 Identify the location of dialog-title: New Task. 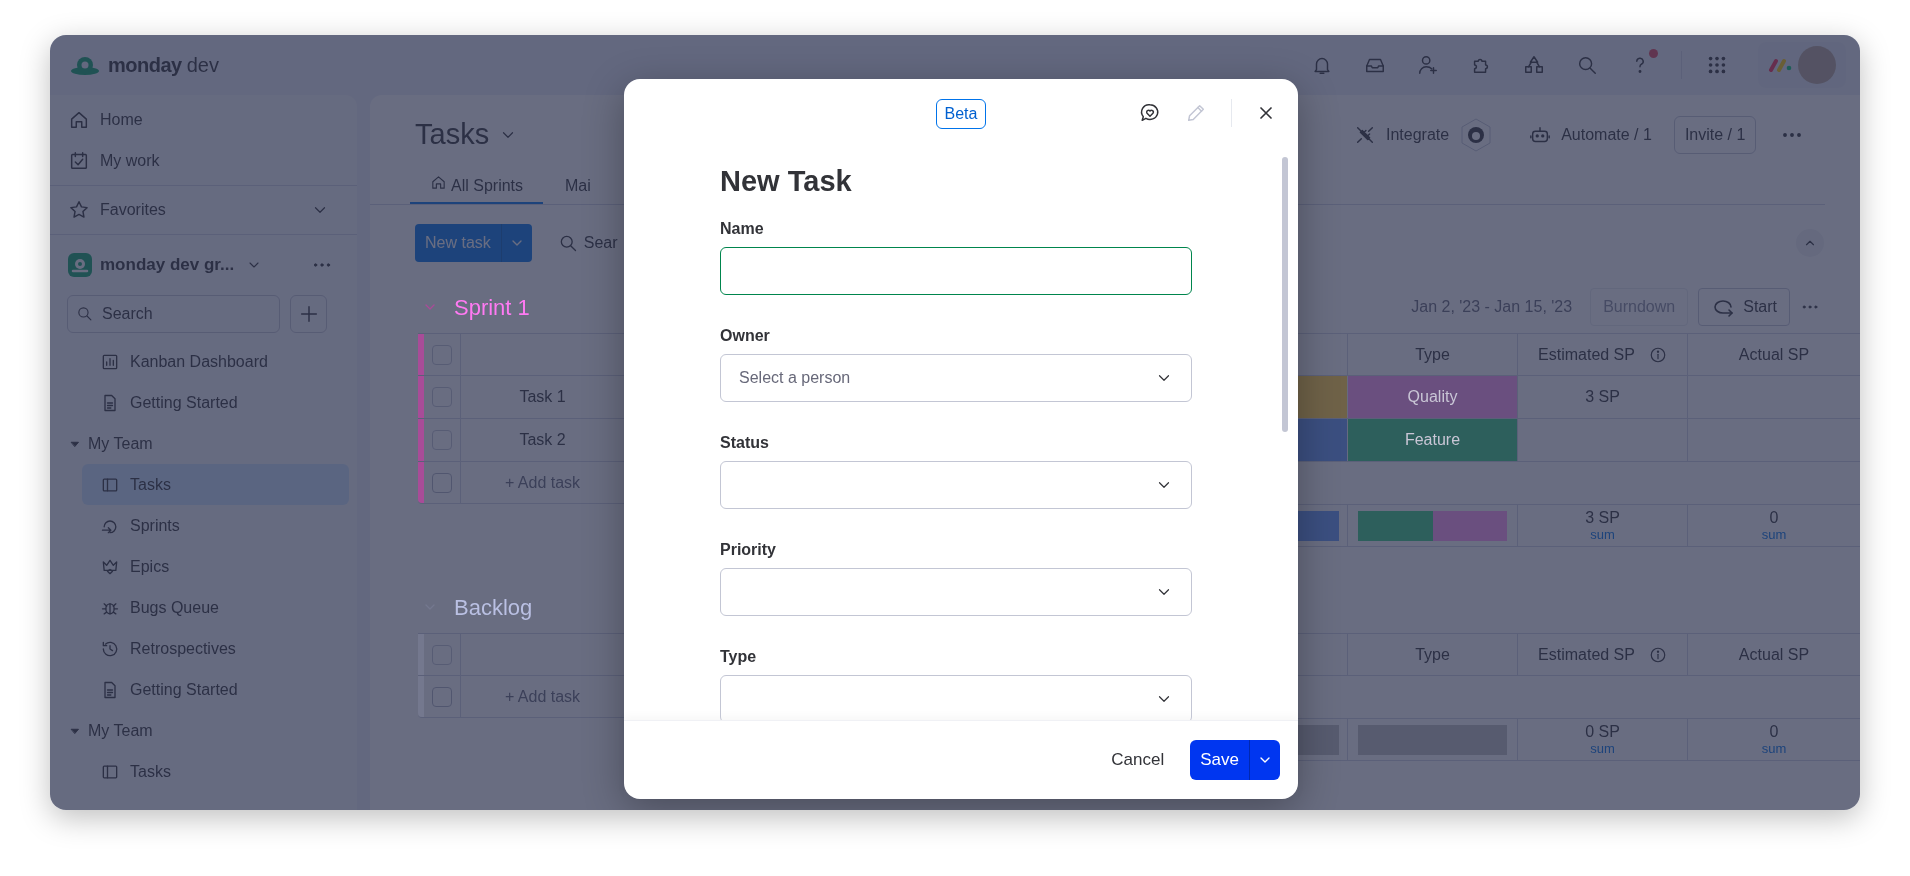
(786, 181).